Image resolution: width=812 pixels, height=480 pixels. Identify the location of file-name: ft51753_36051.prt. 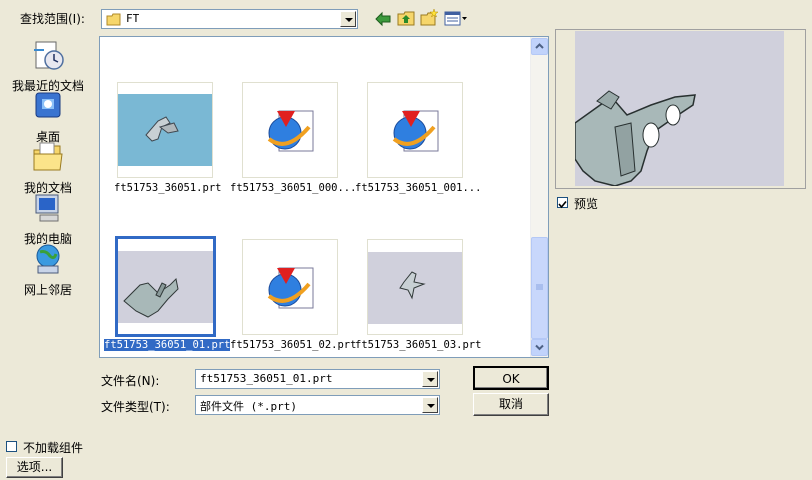
(167, 188).